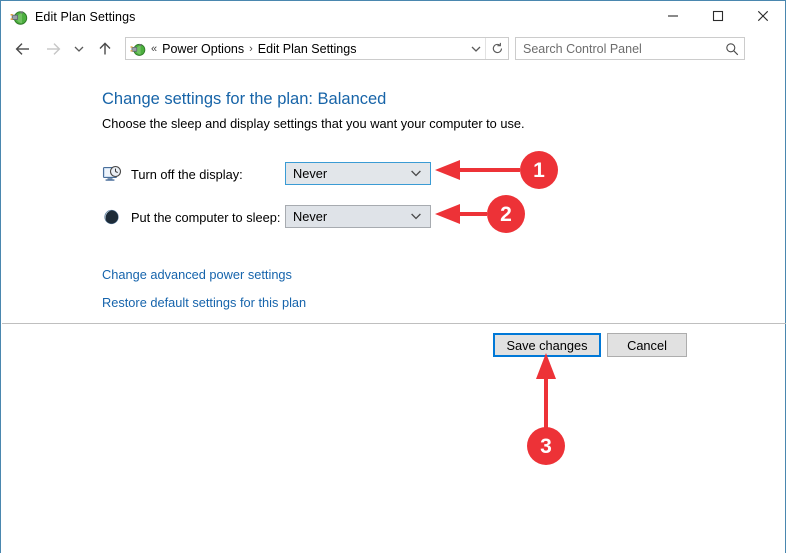 This screenshot has height=554, width=786. What do you see at coordinates (672, 16) in the screenshot?
I see `minimize-button` at bounding box center [672, 16].